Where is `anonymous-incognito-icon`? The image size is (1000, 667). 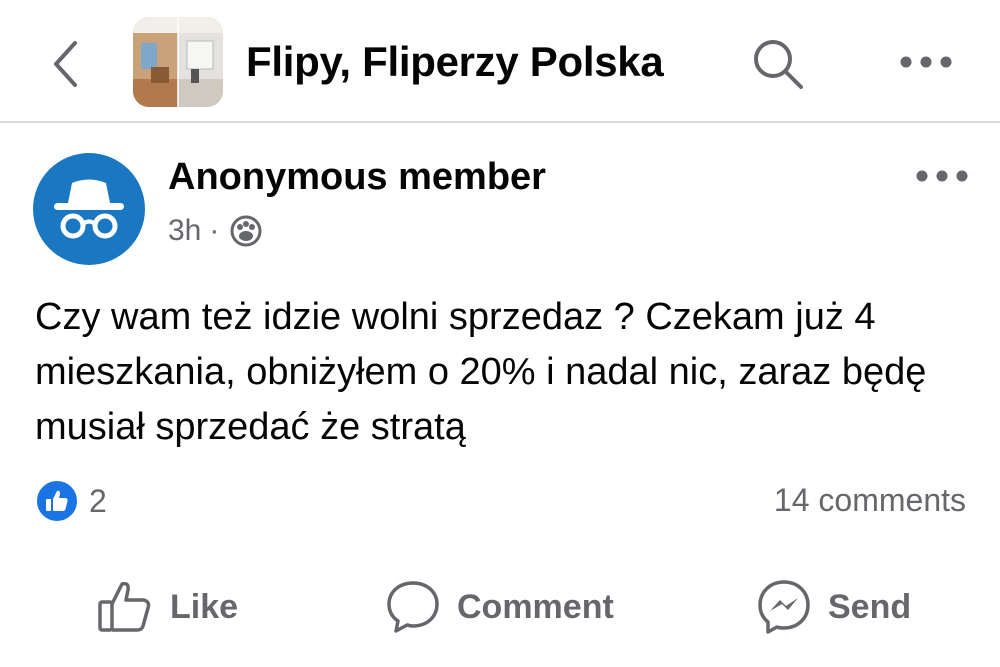
anonymous-incognito-icon is located at coordinates (89, 209).